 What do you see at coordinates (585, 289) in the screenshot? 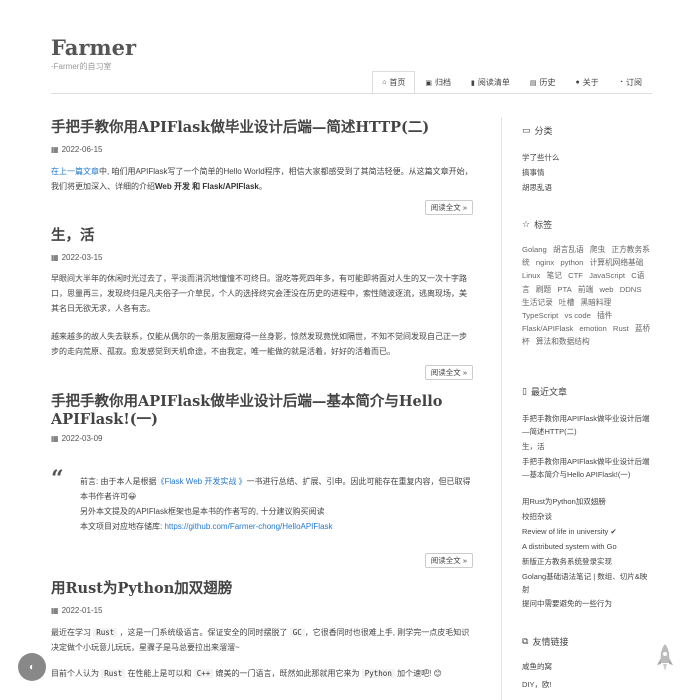
I see `tag-link: 前端` at bounding box center [585, 289].